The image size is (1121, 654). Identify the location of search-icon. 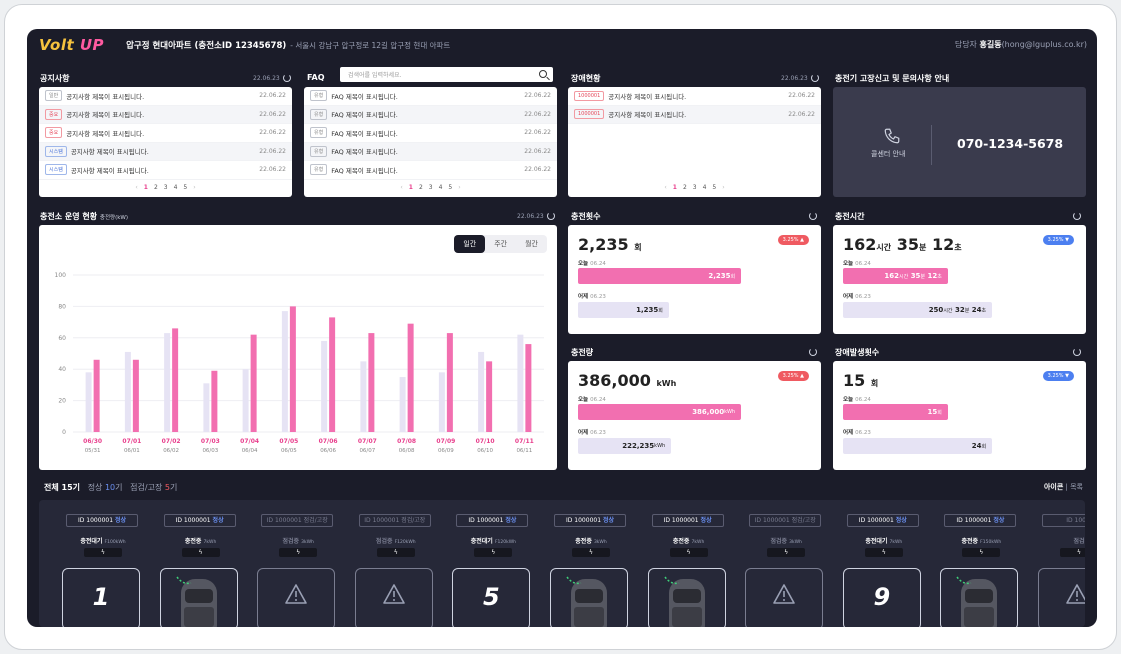
(543, 74).